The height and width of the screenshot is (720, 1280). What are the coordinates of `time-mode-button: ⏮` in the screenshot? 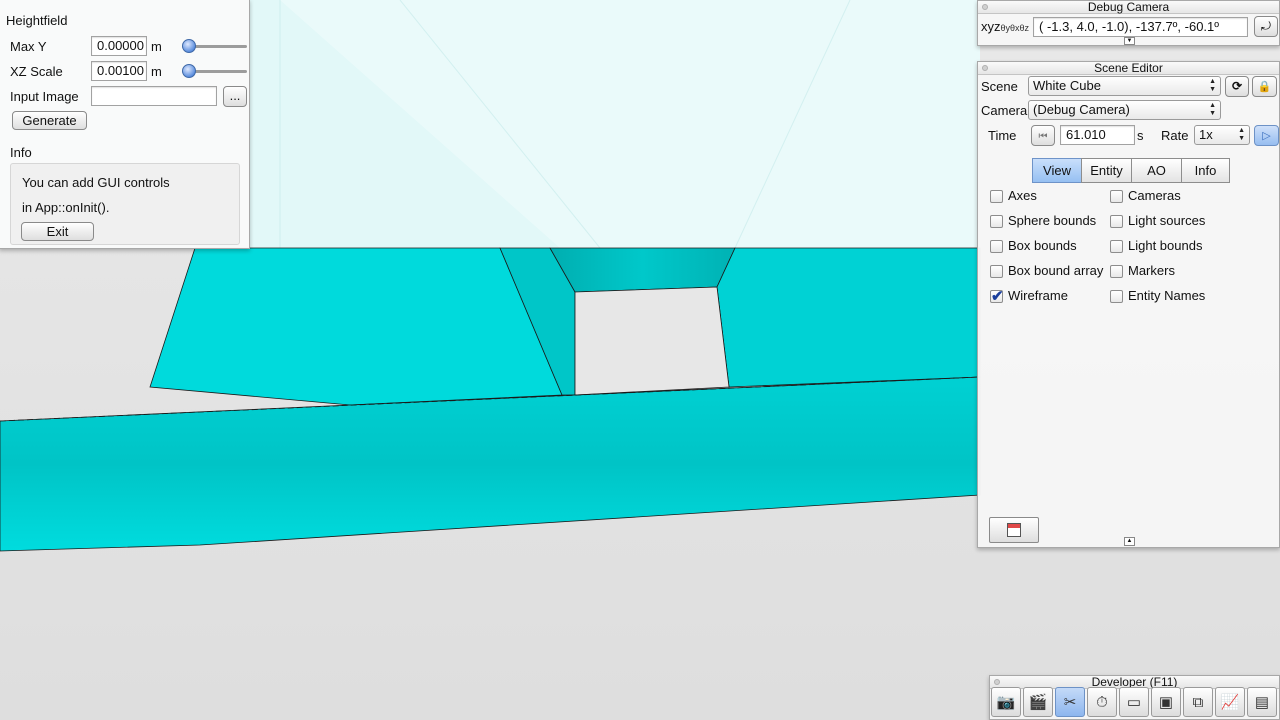 It's located at (1043, 135).